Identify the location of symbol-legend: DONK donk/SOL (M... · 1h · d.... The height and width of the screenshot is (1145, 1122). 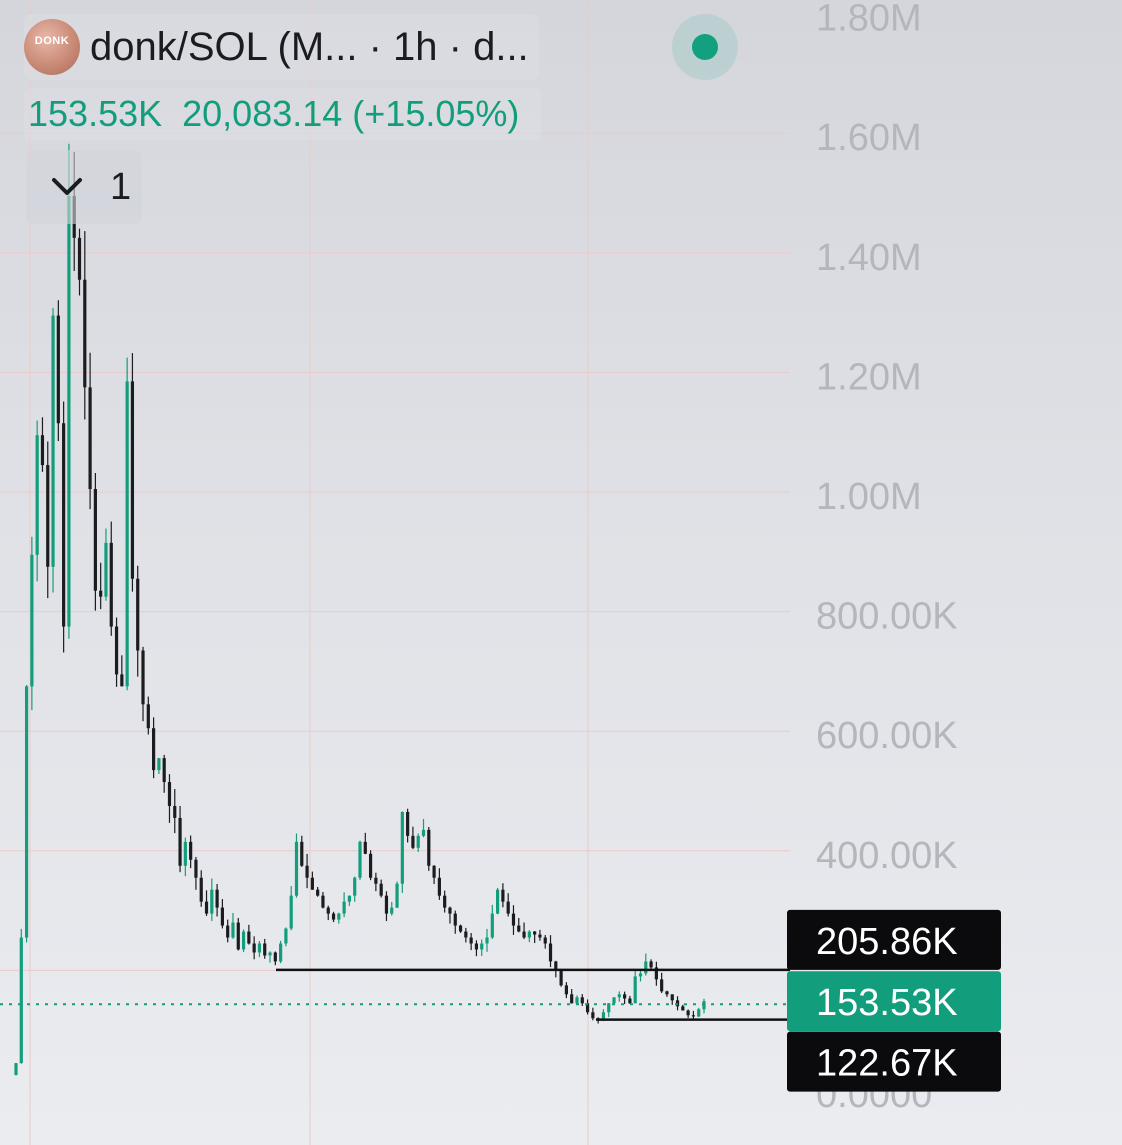
(281, 47).